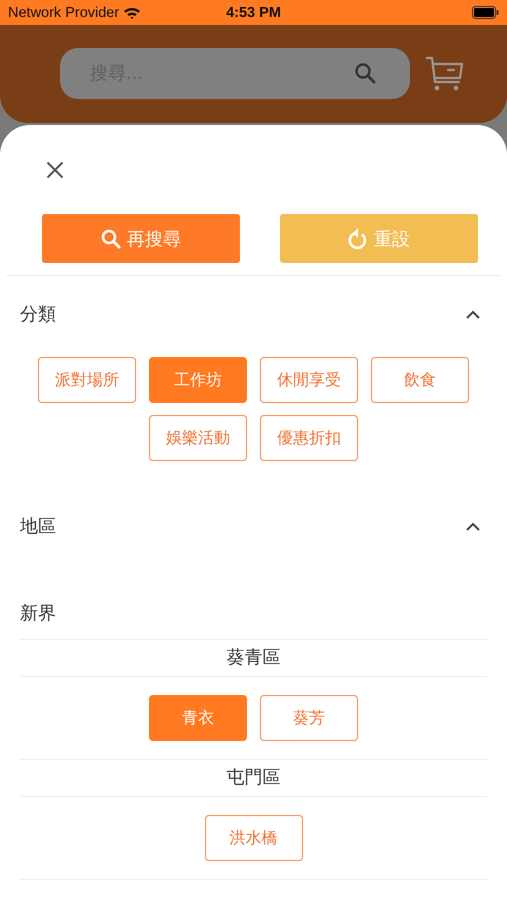 Image resolution: width=507 pixels, height=900 pixels. I want to click on carrier-label: Network Provider, so click(64, 12).